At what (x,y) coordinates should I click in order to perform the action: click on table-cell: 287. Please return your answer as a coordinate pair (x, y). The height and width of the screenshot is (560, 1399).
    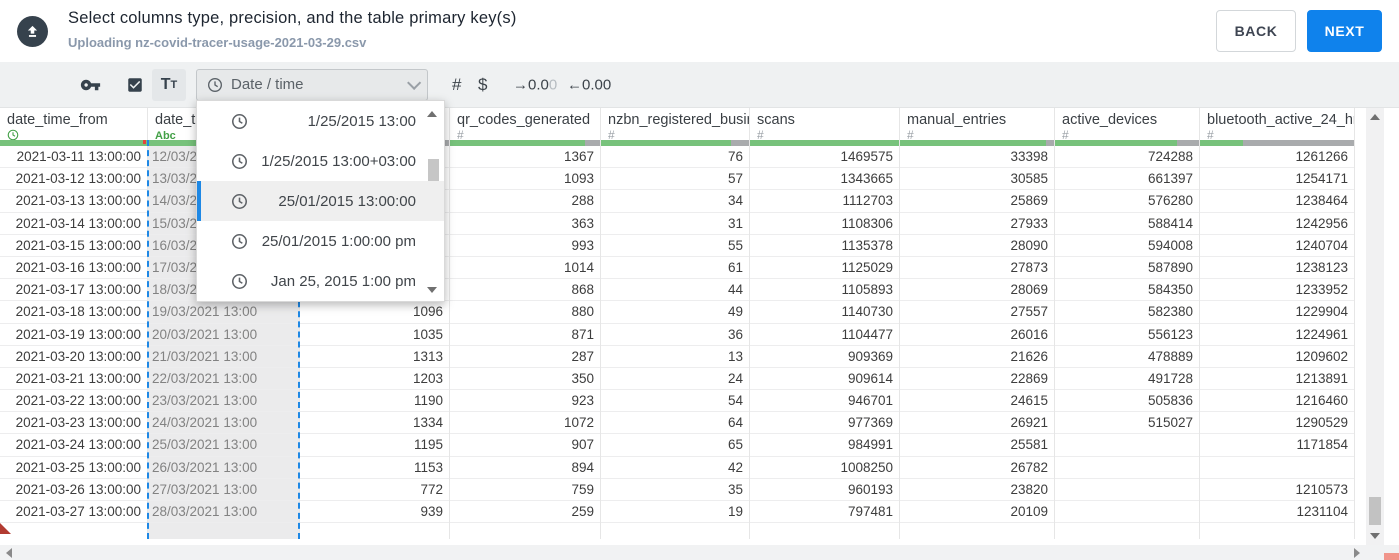
    Looking at the image, I should click on (525, 357).